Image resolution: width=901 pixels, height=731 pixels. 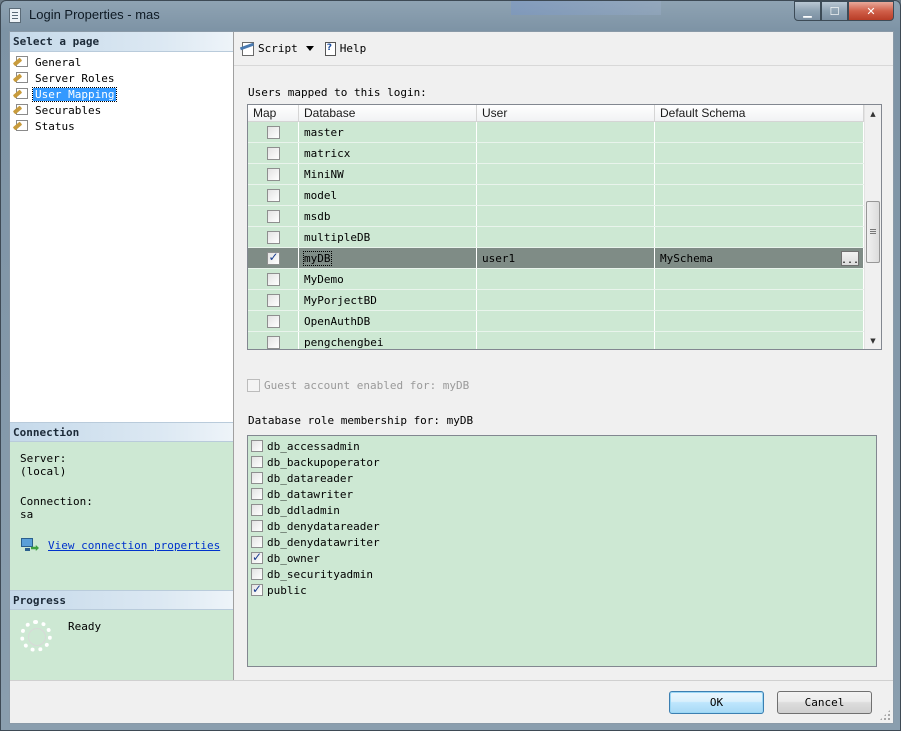 I want to click on table-row: OpenAuthDB, so click(x=556, y=321).